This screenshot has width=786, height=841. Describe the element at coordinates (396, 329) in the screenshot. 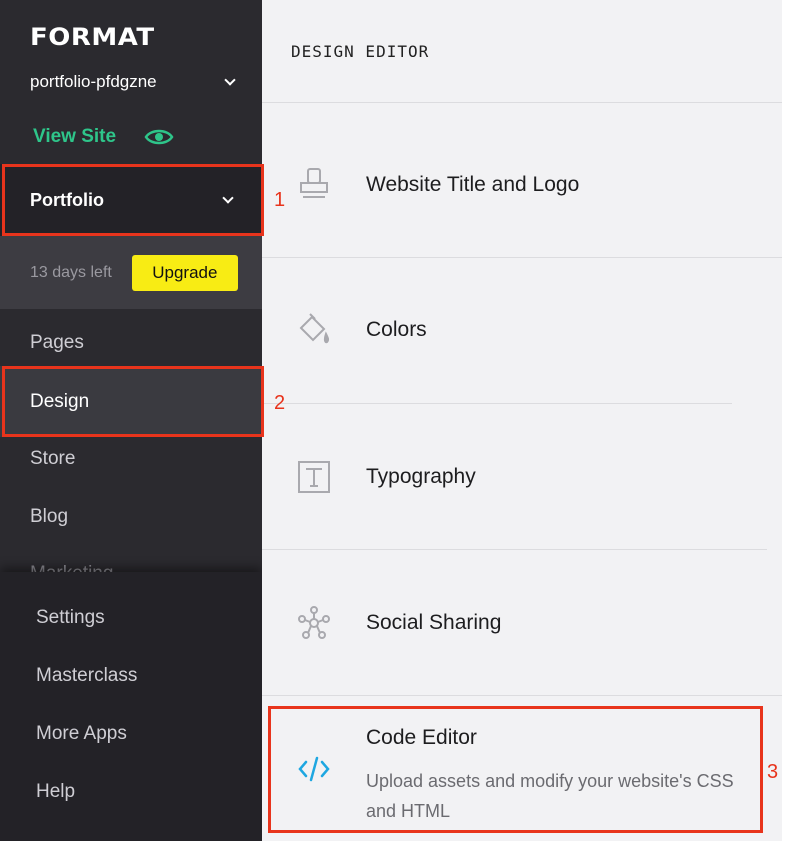

I see `design-item-label: Colors` at that location.